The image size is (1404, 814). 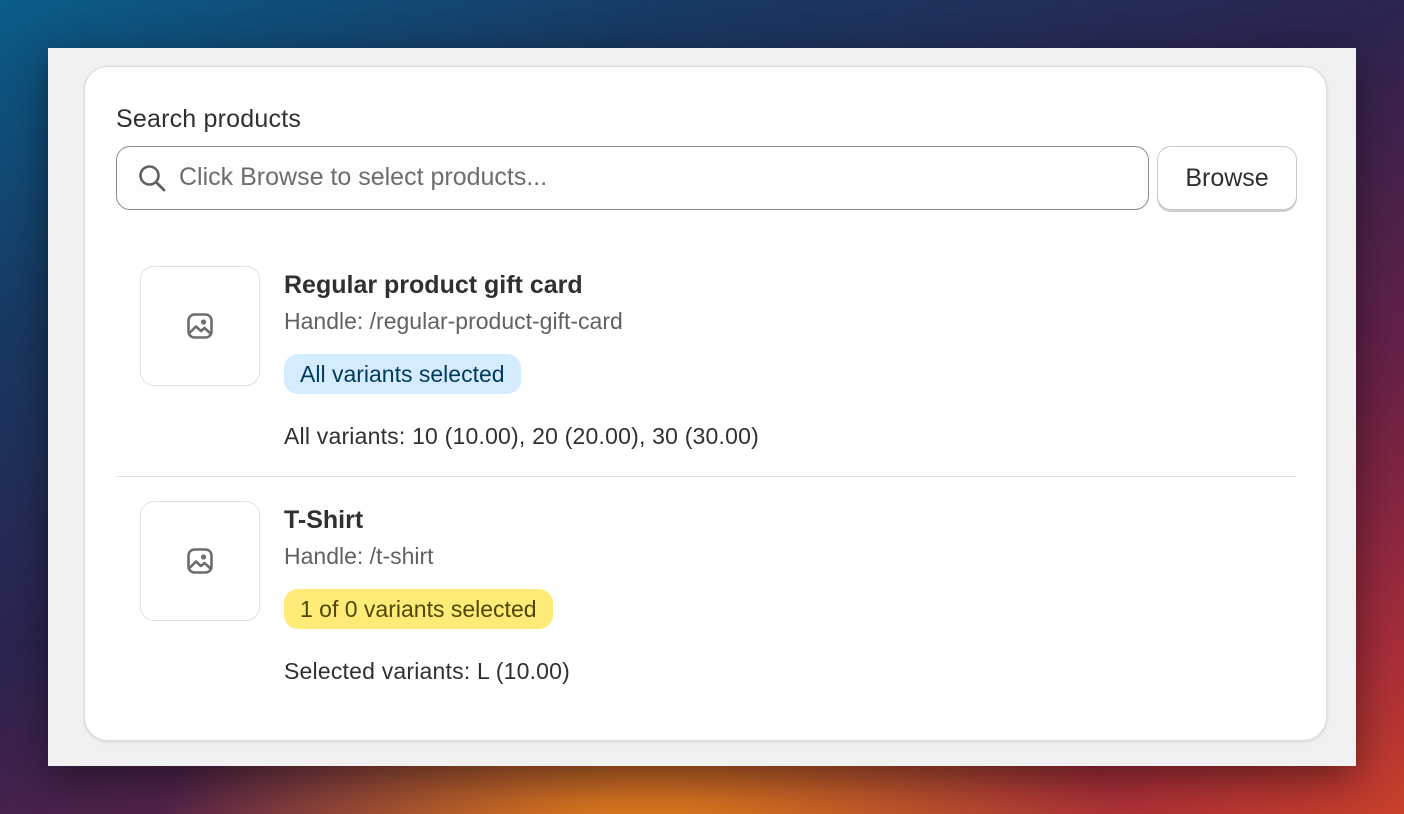 What do you see at coordinates (418, 609) in the screenshot?
I see `variants-status-badge: 1 of 0 variants selected` at bounding box center [418, 609].